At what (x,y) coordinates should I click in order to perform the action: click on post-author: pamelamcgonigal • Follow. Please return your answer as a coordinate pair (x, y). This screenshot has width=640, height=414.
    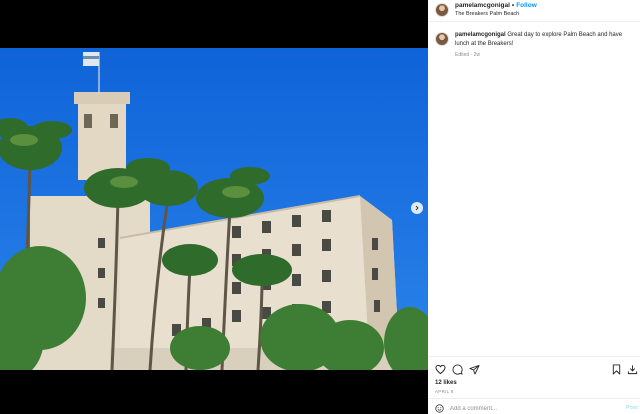
    Looking at the image, I should click on (496, 5).